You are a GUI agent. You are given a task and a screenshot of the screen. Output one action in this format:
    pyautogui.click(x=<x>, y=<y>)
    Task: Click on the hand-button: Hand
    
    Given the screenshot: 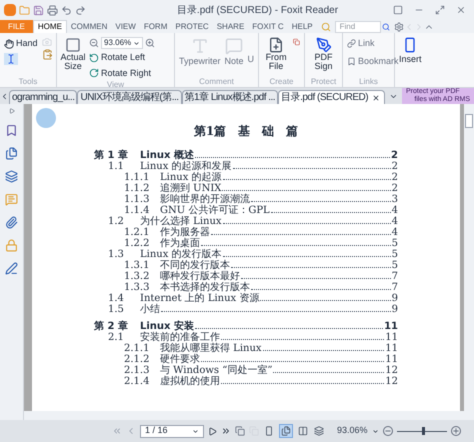 What is the action you would take?
    pyautogui.click(x=21, y=43)
    